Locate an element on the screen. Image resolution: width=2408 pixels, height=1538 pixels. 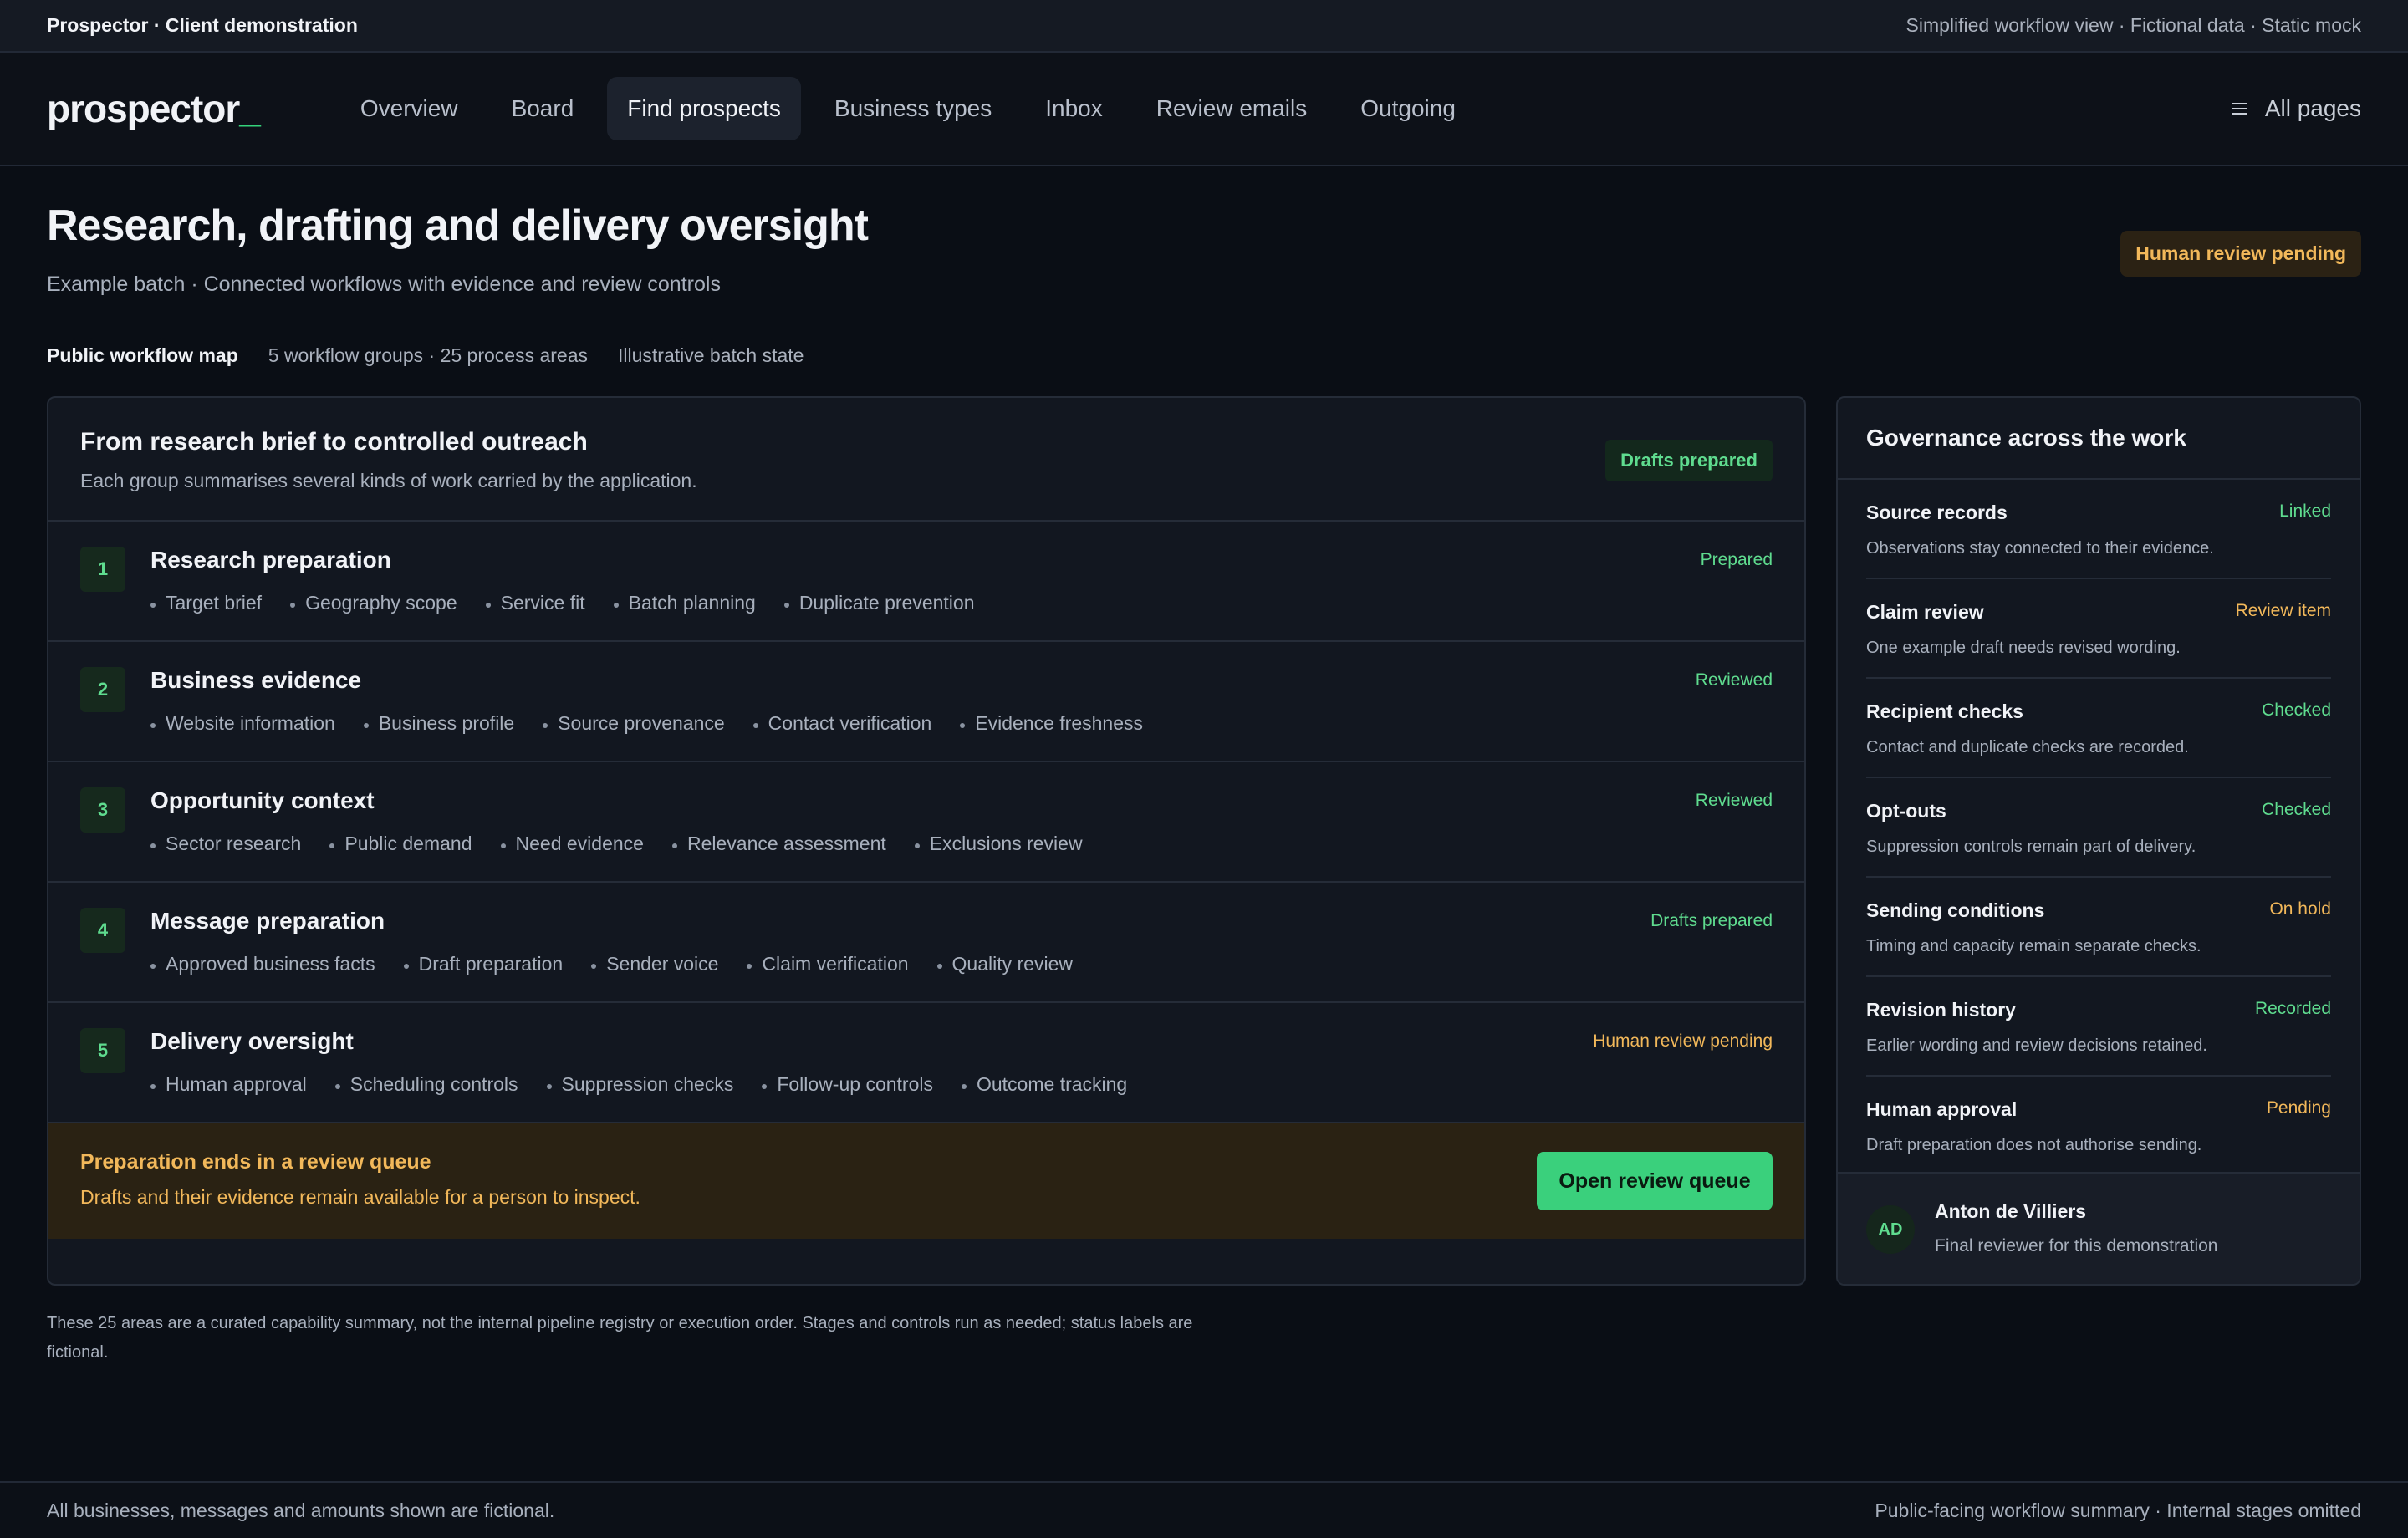
governance-item-name: Sending conditions is located at coordinates (1956, 910).